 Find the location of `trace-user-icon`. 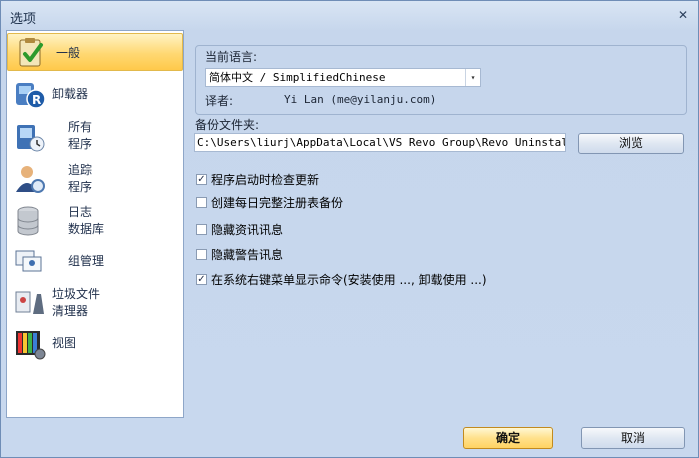

trace-user-icon is located at coordinates (30, 179).